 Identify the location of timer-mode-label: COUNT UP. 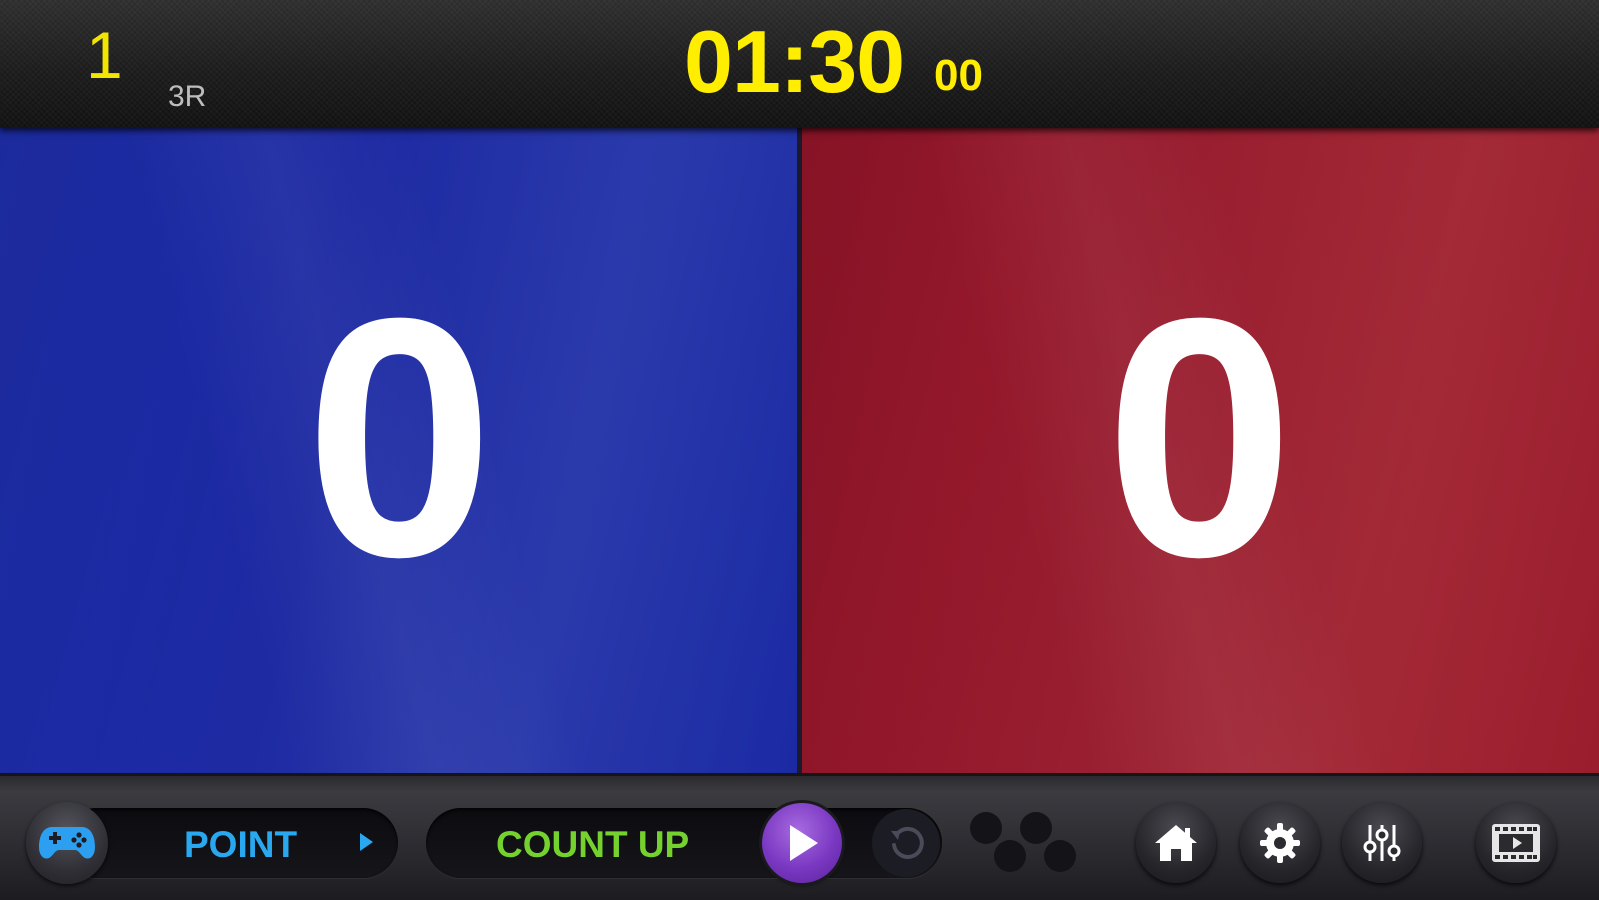
(593, 844).